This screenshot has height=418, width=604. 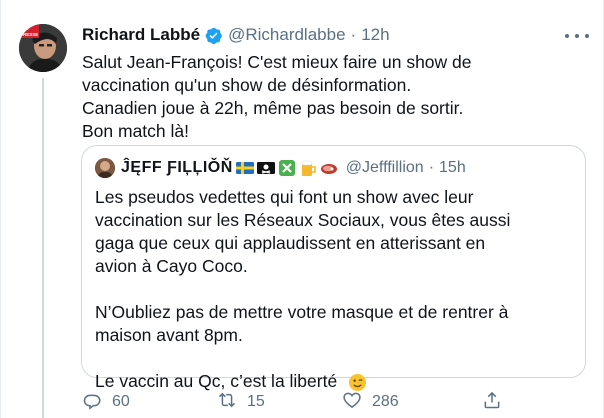 What do you see at coordinates (105, 168) in the screenshot?
I see `quoted-author-avatar` at bounding box center [105, 168].